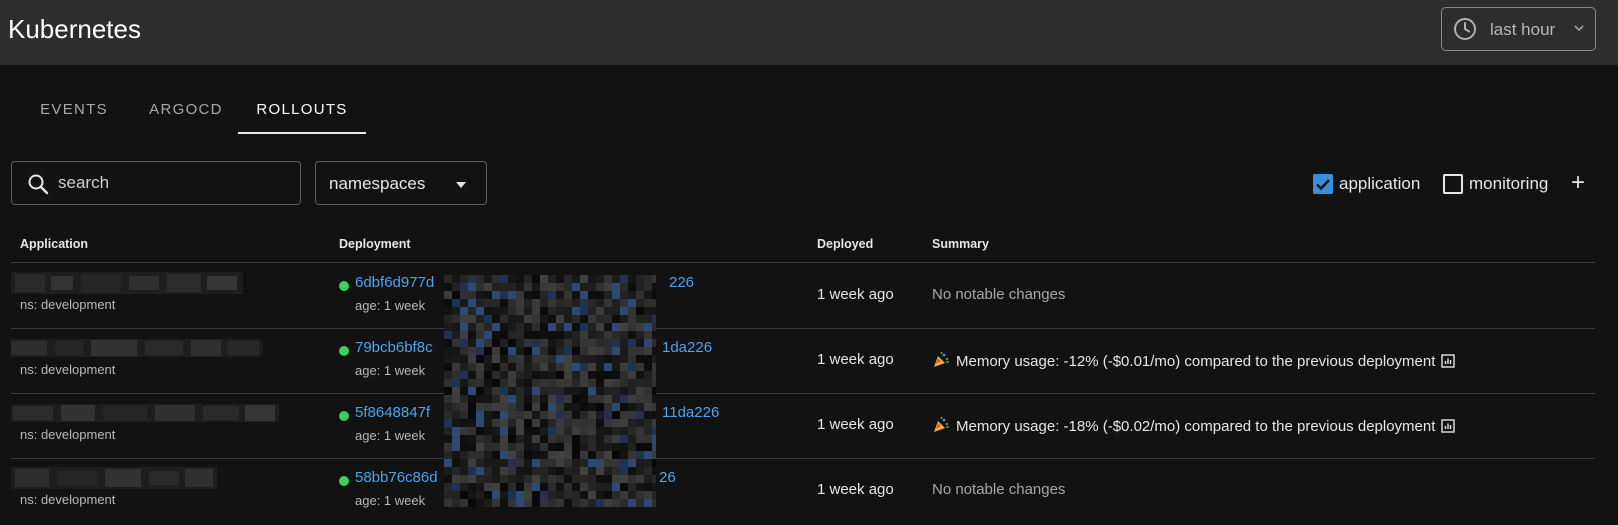 The image size is (1618, 525). What do you see at coordinates (396, 477) in the screenshot?
I see `deployment-link: 58bb76c86d` at bounding box center [396, 477].